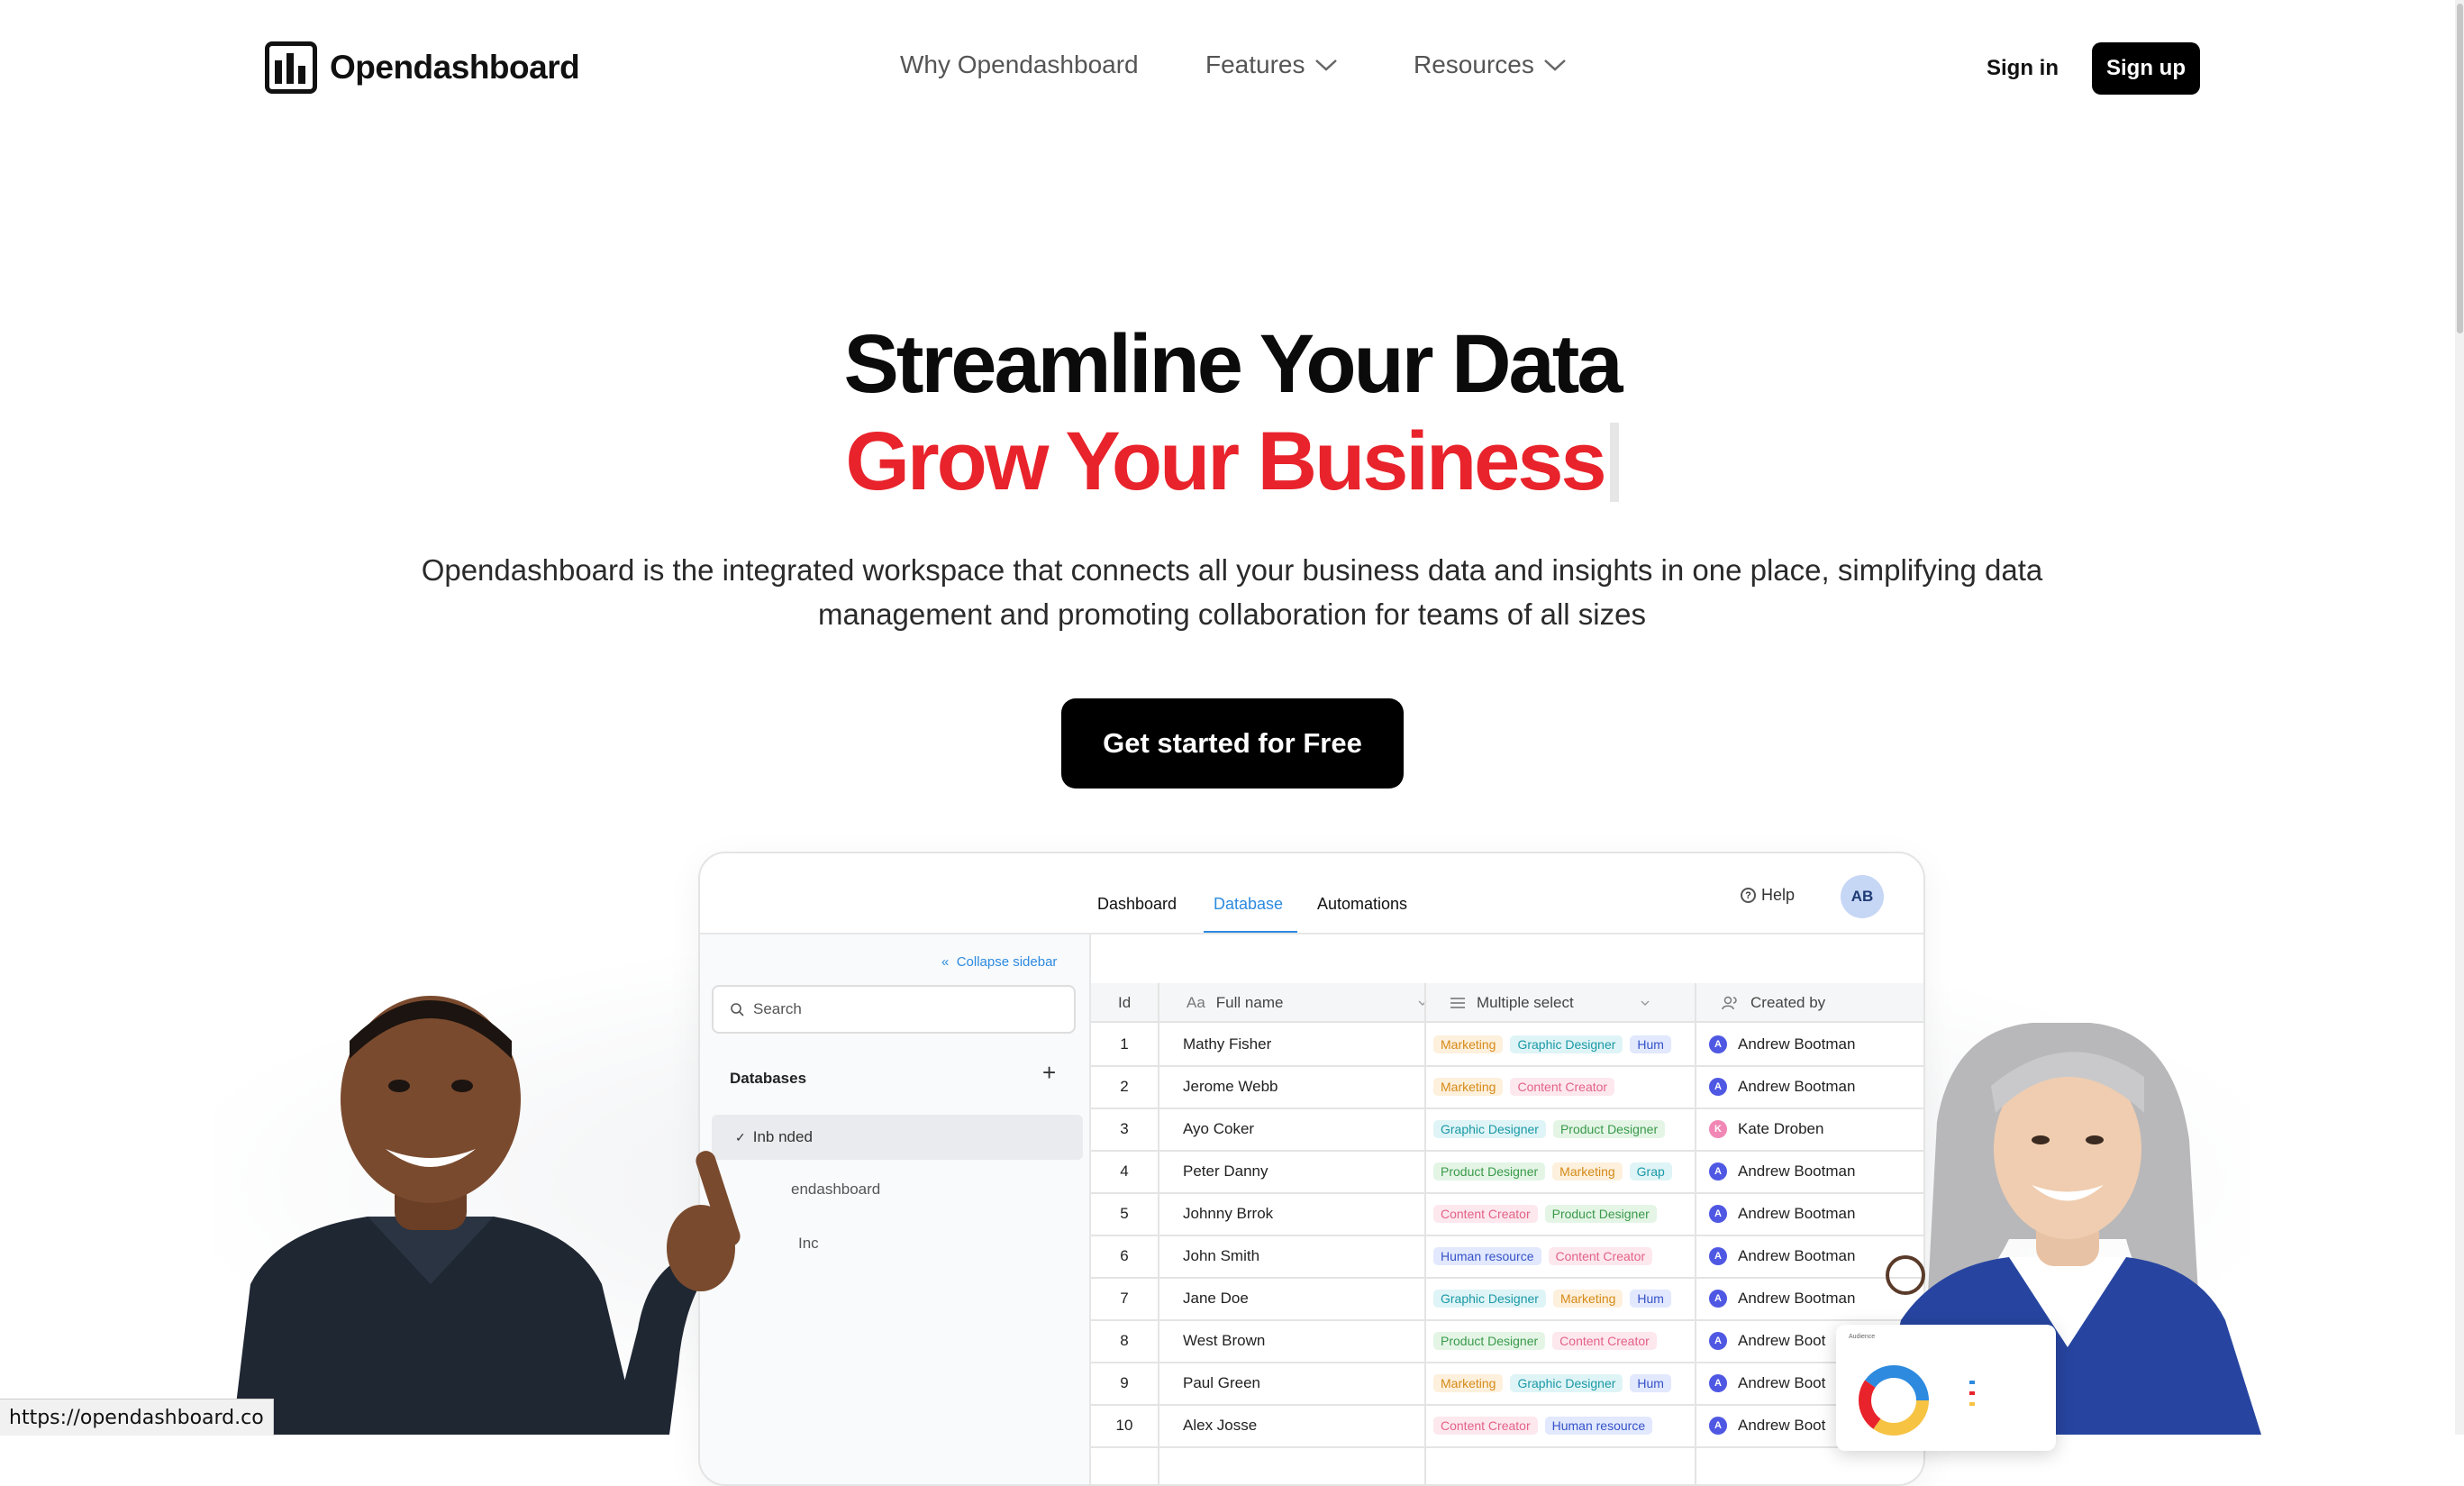 Image resolution: width=2464 pixels, height=1486 pixels. I want to click on cell-multiple-select: Marketing Graphic Designer Hum, so click(1564, 1383).